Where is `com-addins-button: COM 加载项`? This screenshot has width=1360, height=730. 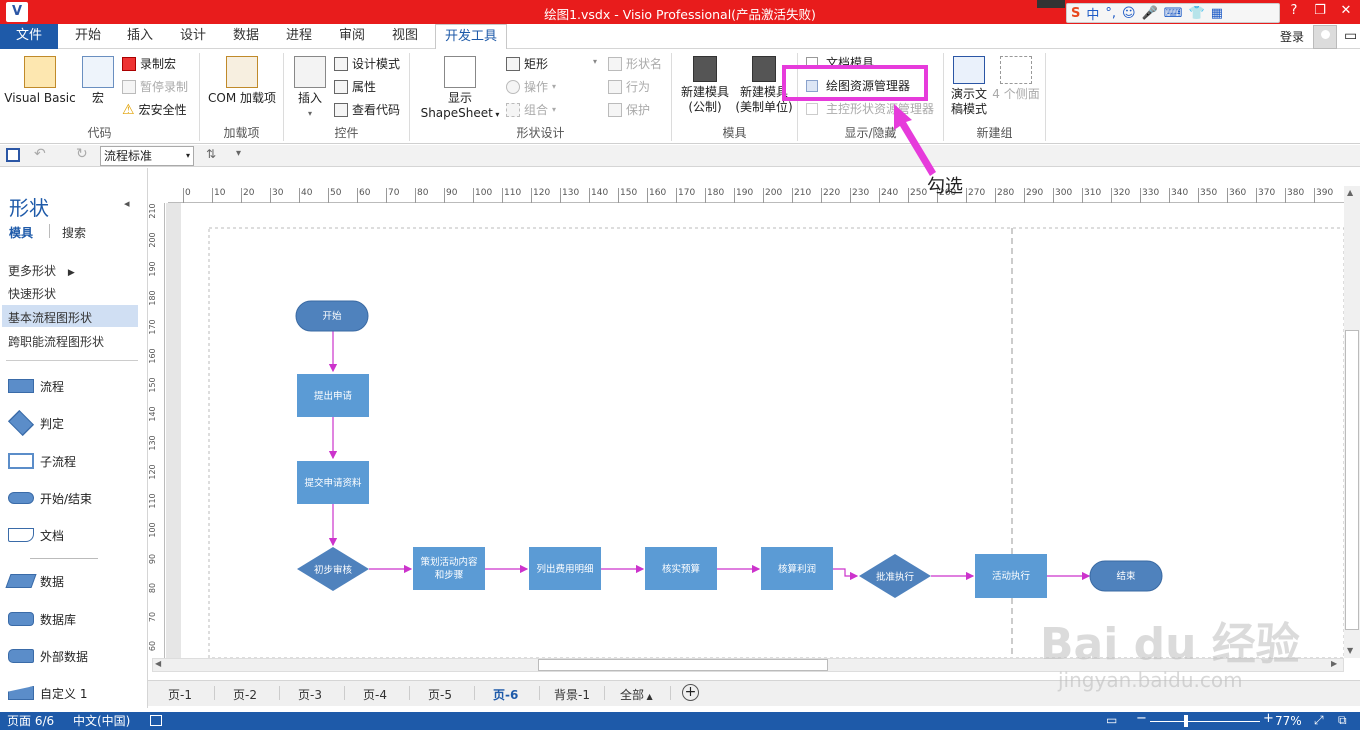
com-addins-button: COM 加载项 is located at coordinates (242, 81).